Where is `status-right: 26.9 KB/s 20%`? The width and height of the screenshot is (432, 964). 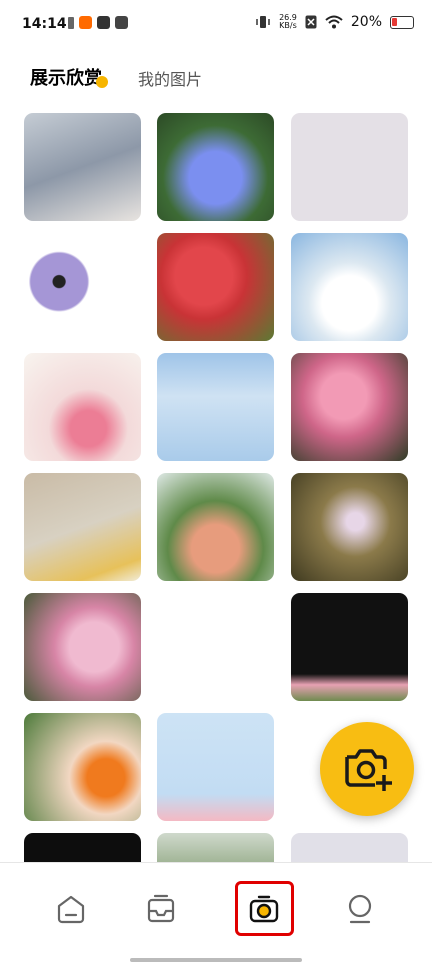 status-right: 26.9 KB/s 20% is located at coordinates (334, 22).